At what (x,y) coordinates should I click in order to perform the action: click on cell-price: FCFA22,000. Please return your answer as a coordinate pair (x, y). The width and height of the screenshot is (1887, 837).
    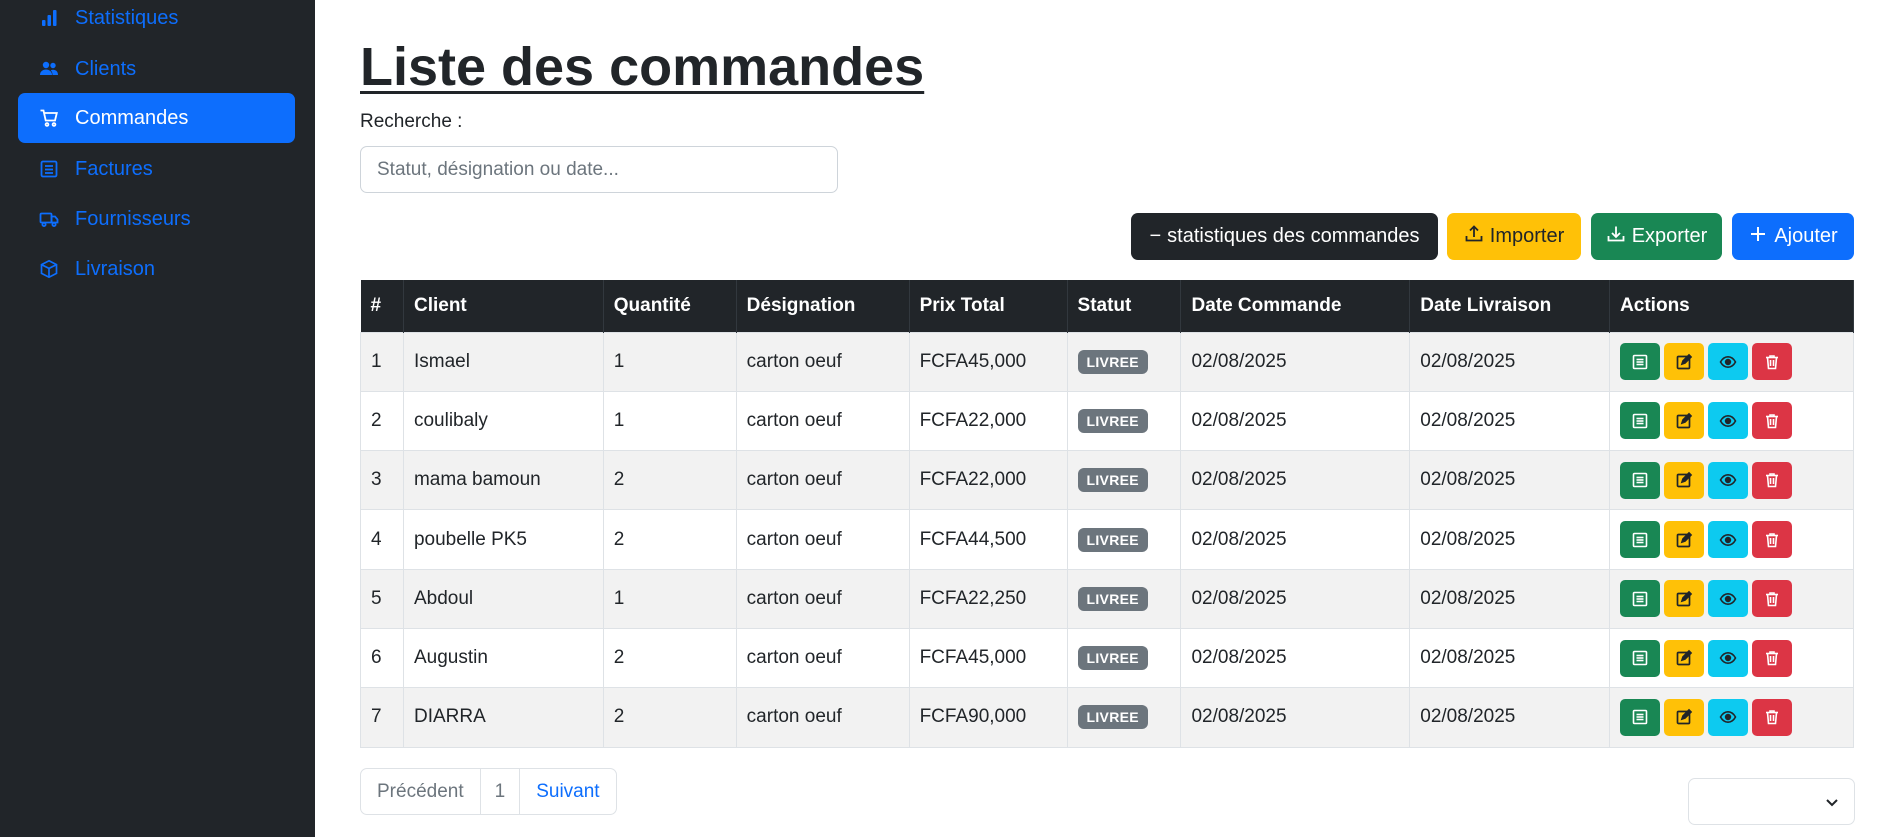
    Looking at the image, I should click on (988, 421).